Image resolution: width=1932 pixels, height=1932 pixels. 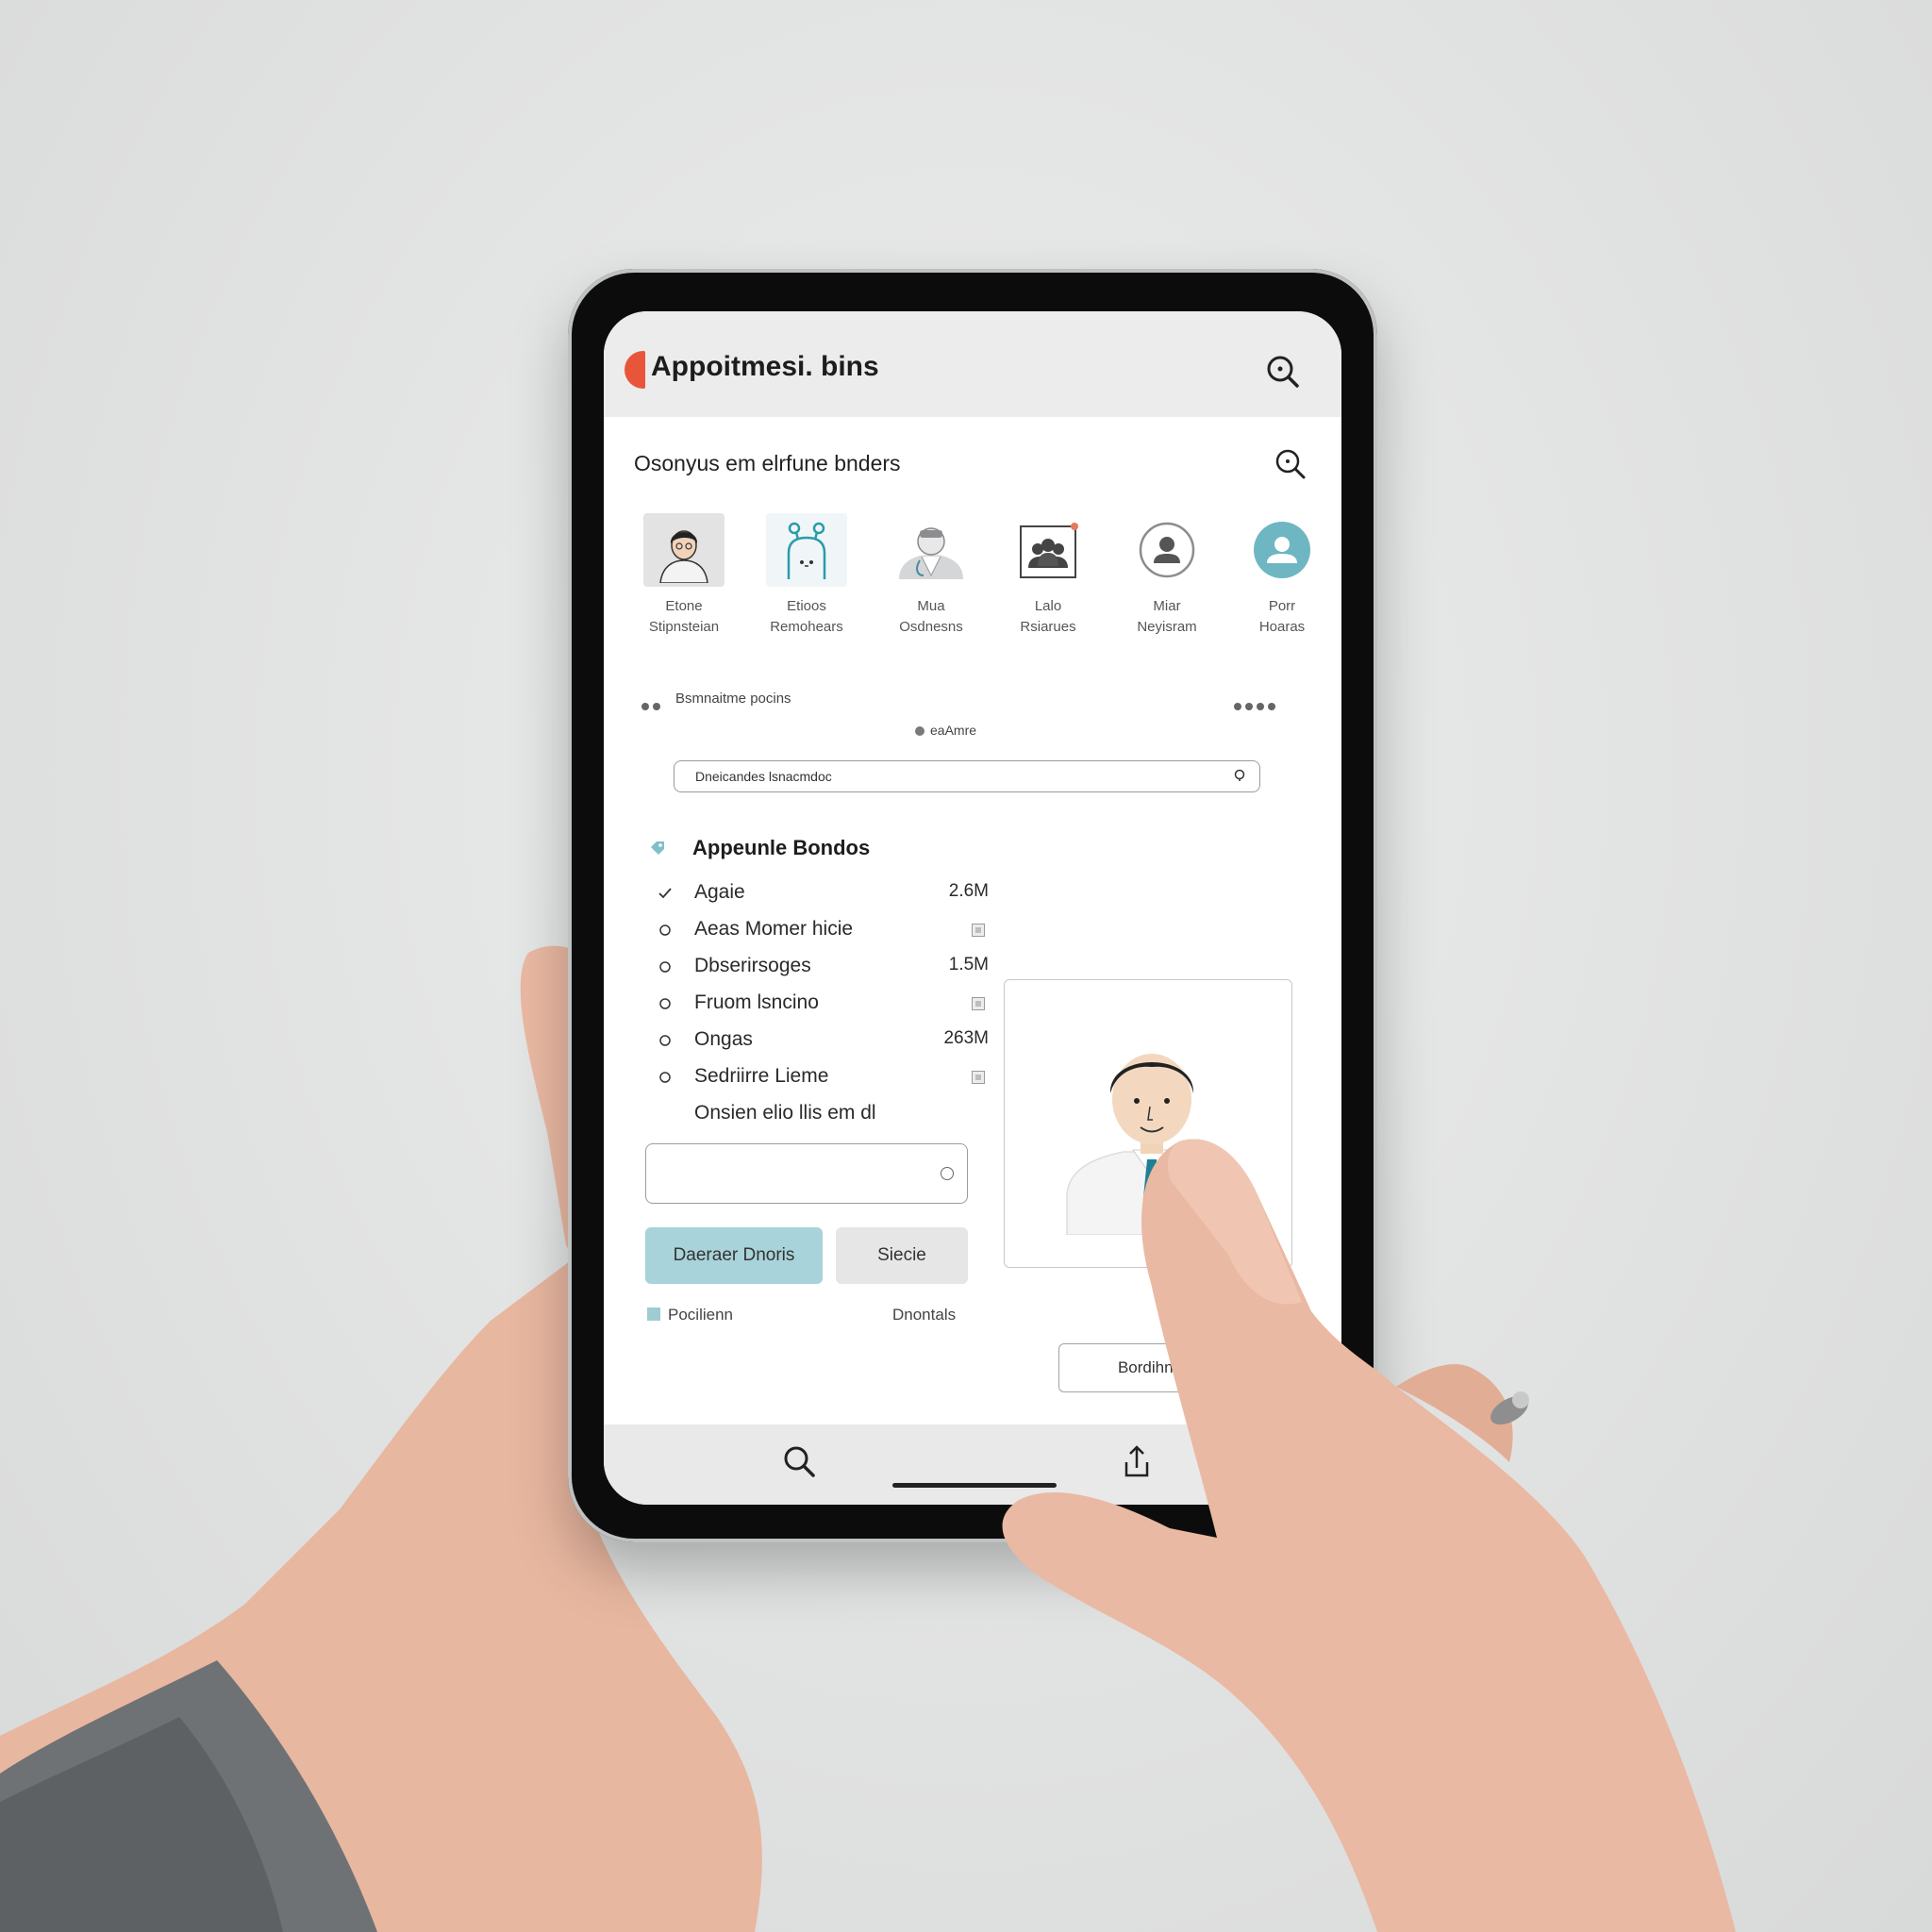 What do you see at coordinates (1239, 775) in the screenshot?
I see `location-pin-icon` at bounding box center [1239, 775].